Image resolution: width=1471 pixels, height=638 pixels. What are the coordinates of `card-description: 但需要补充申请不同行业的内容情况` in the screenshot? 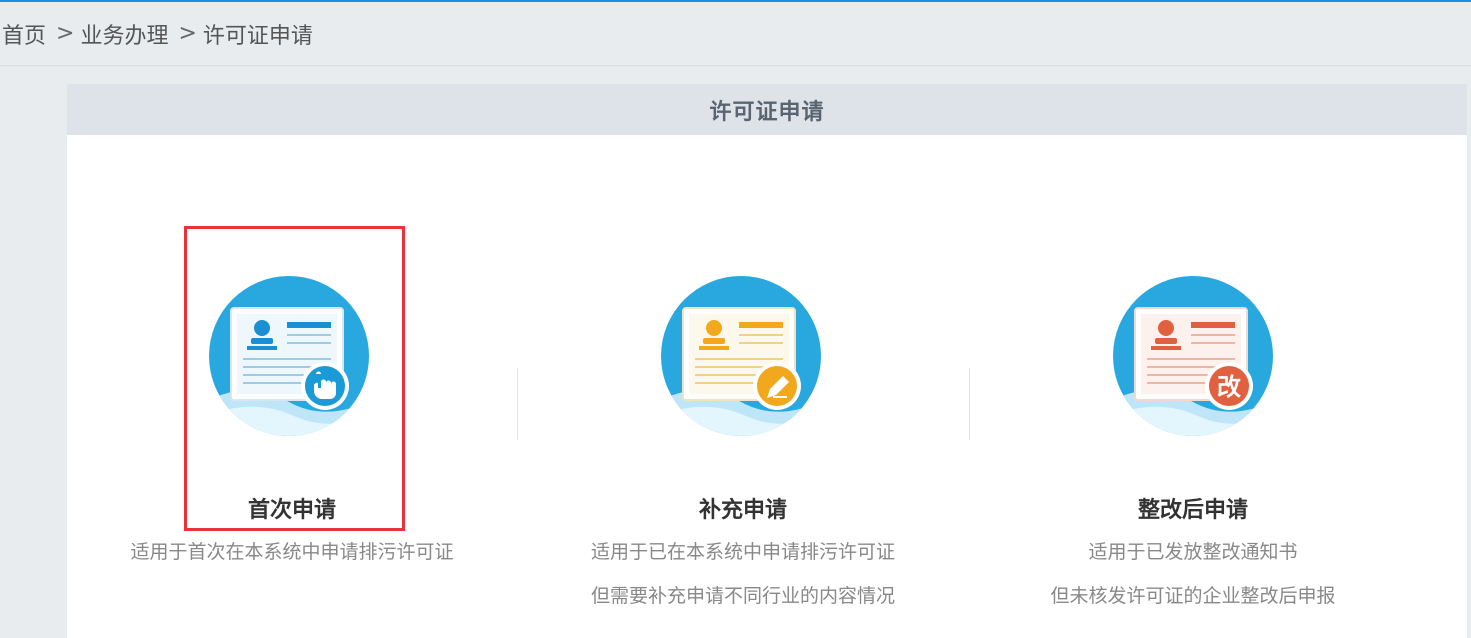 It's located at (742, 596).